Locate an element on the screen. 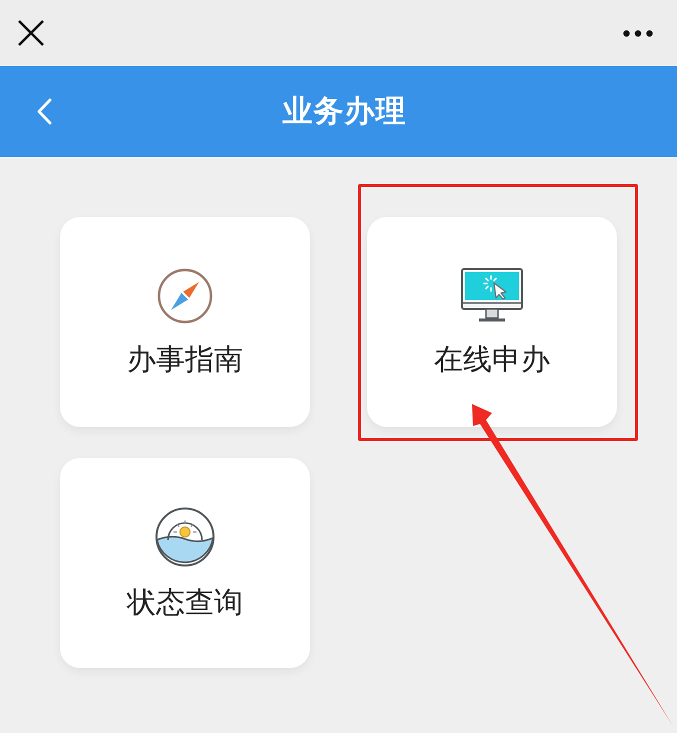 The image size is (677, 733). compass-icon is located at coordinates (185, 296).